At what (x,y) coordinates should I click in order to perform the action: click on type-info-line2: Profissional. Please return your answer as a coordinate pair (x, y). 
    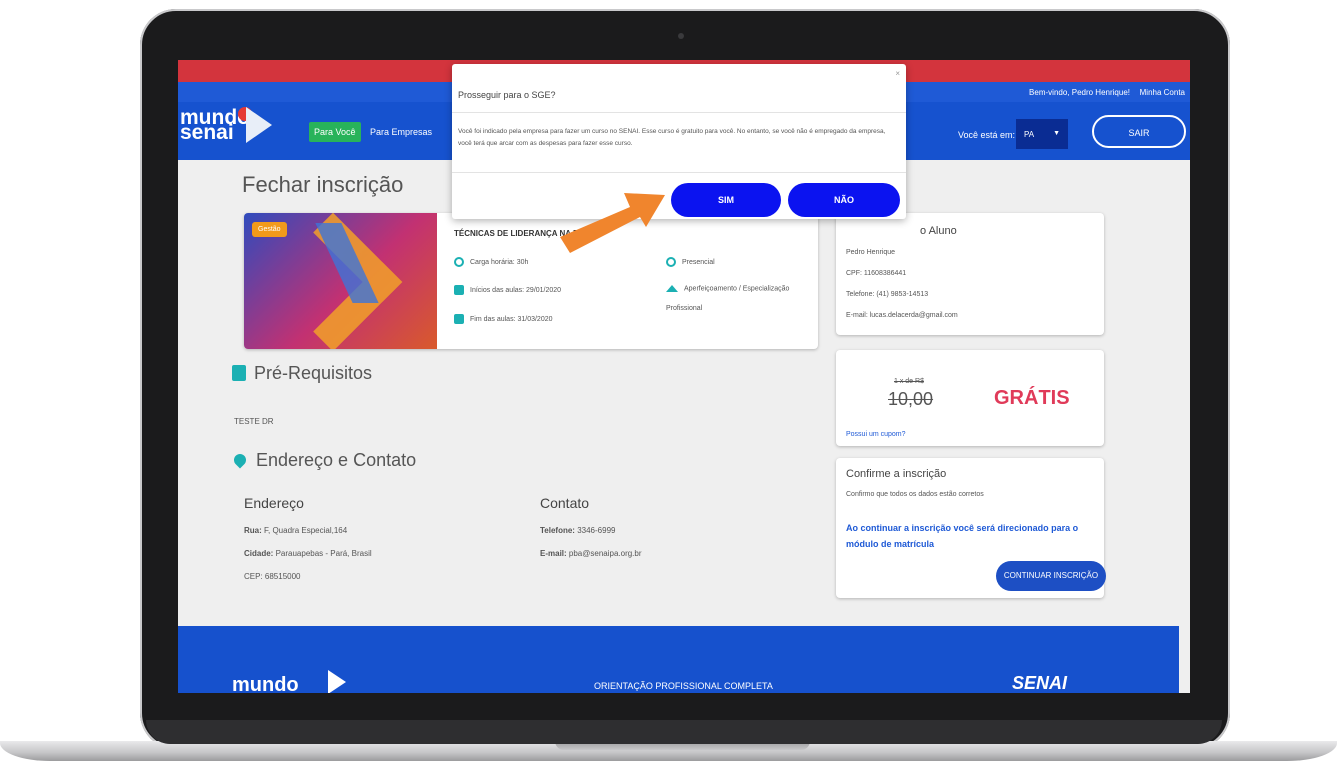
    Looking at the image, I should click on (684, 308).